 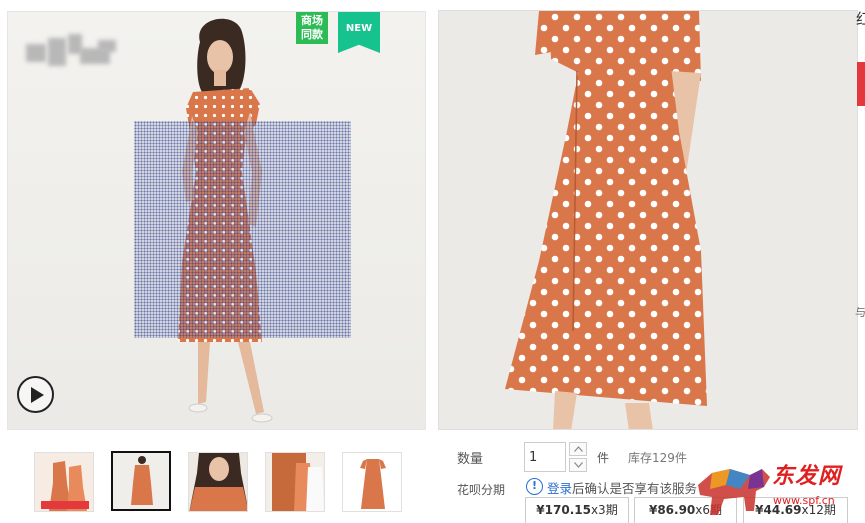 What do you see at coordinates (804, 500) in the screenshot?
I see `watermark-url: www.spf.cn` at bounding box center [804, 500].